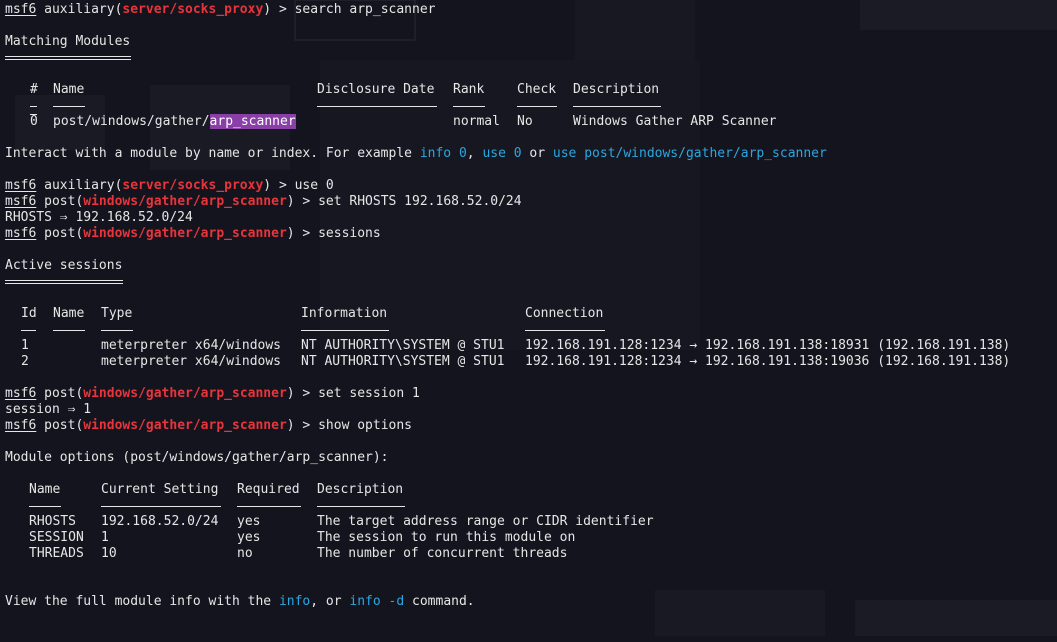  What do you see at coordinates (68, 41) in the screenshot?
I see `matching-modules-heading: Matching Modules` at bounding box center [68, 41].